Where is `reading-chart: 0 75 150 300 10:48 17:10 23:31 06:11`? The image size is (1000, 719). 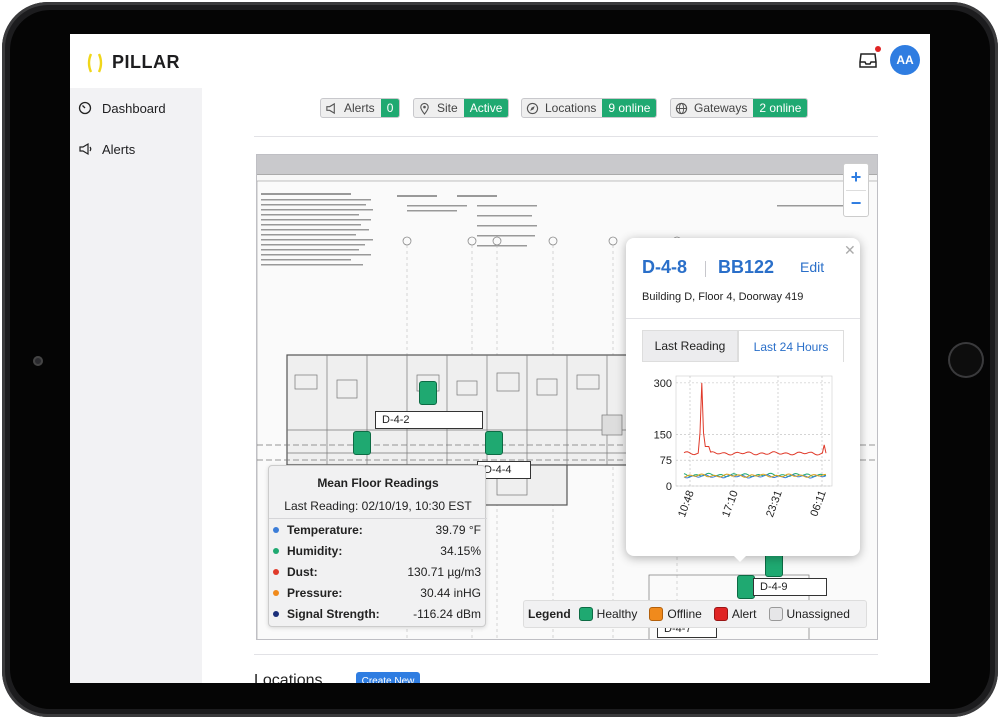
reading-chart: 0 75 150 300 10:48 17:10 23:31 06:11 is located at coordinates (743, 447).